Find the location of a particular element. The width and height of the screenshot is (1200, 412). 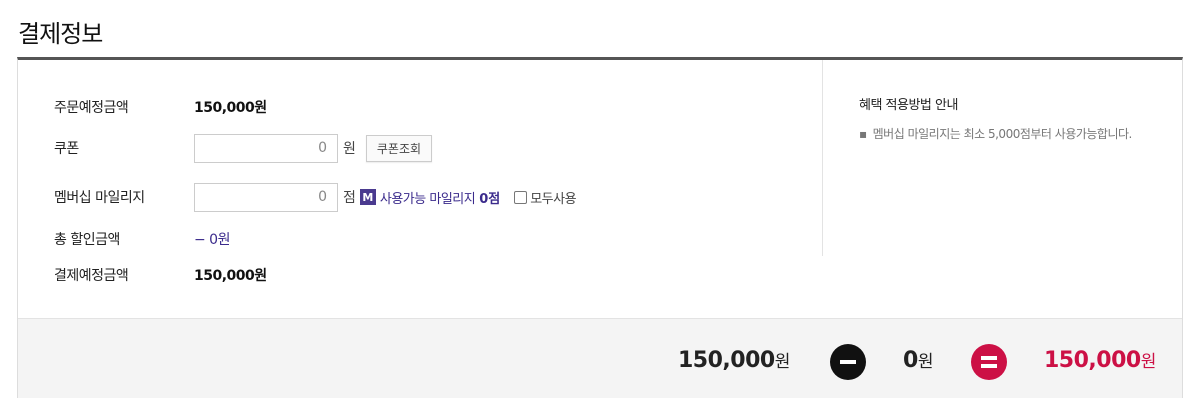

mileage-row: 멤버십 마일리지 점 M 사용가능 마일리지 0점 모두사용 is located at coordinates (315, 197).